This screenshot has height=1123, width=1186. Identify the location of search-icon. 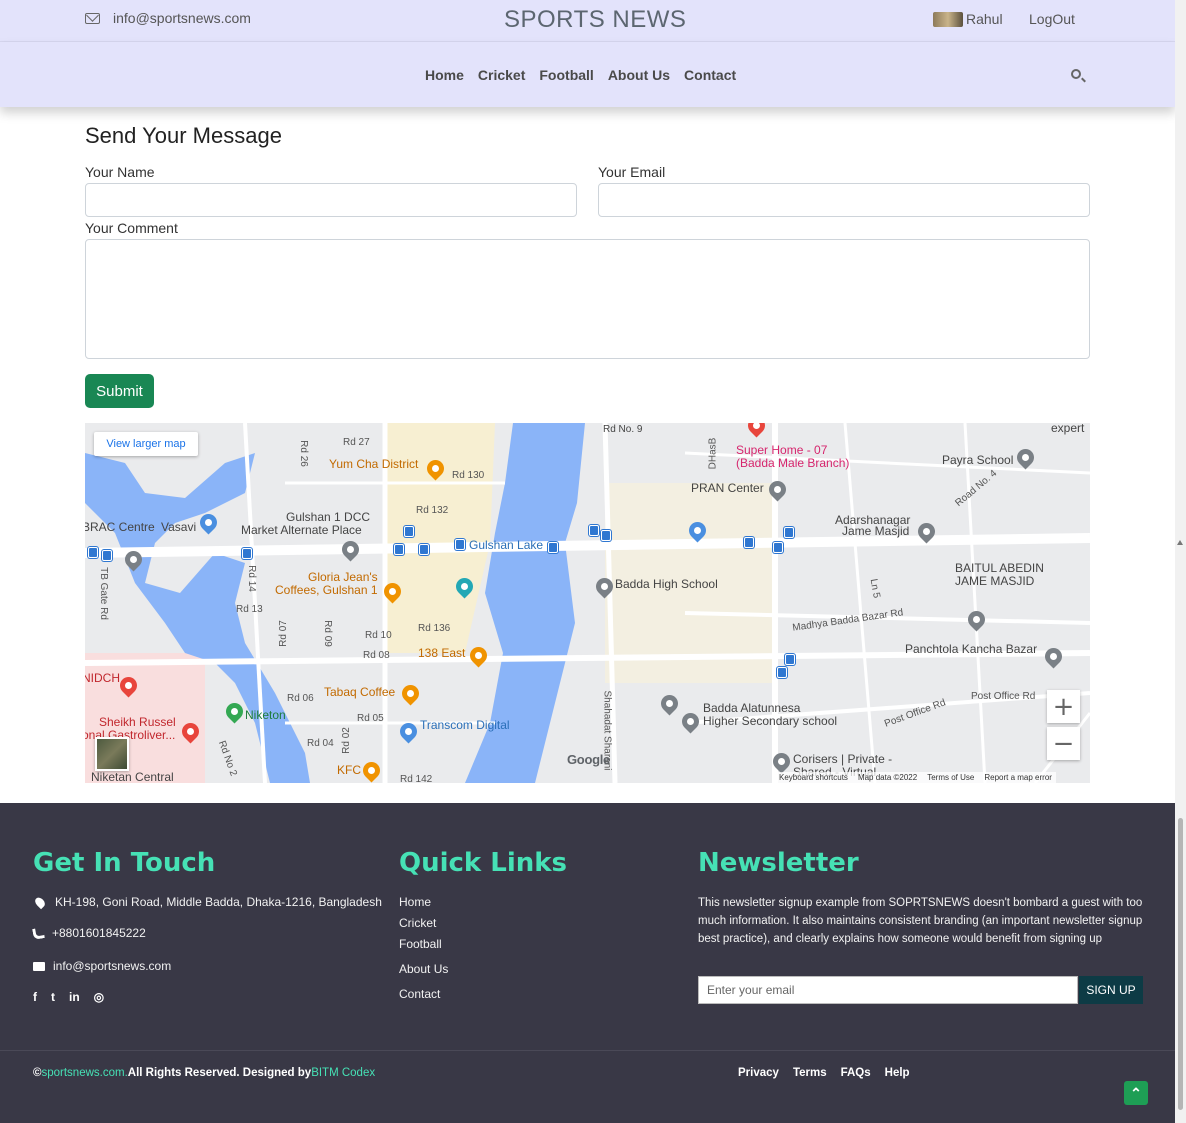
(1076, 74).